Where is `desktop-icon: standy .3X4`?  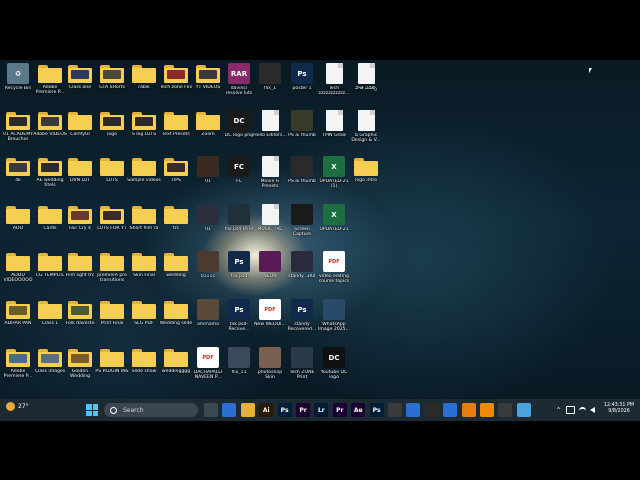
desktop-icon: standy .3X4 is located at coordinates (302, 273).